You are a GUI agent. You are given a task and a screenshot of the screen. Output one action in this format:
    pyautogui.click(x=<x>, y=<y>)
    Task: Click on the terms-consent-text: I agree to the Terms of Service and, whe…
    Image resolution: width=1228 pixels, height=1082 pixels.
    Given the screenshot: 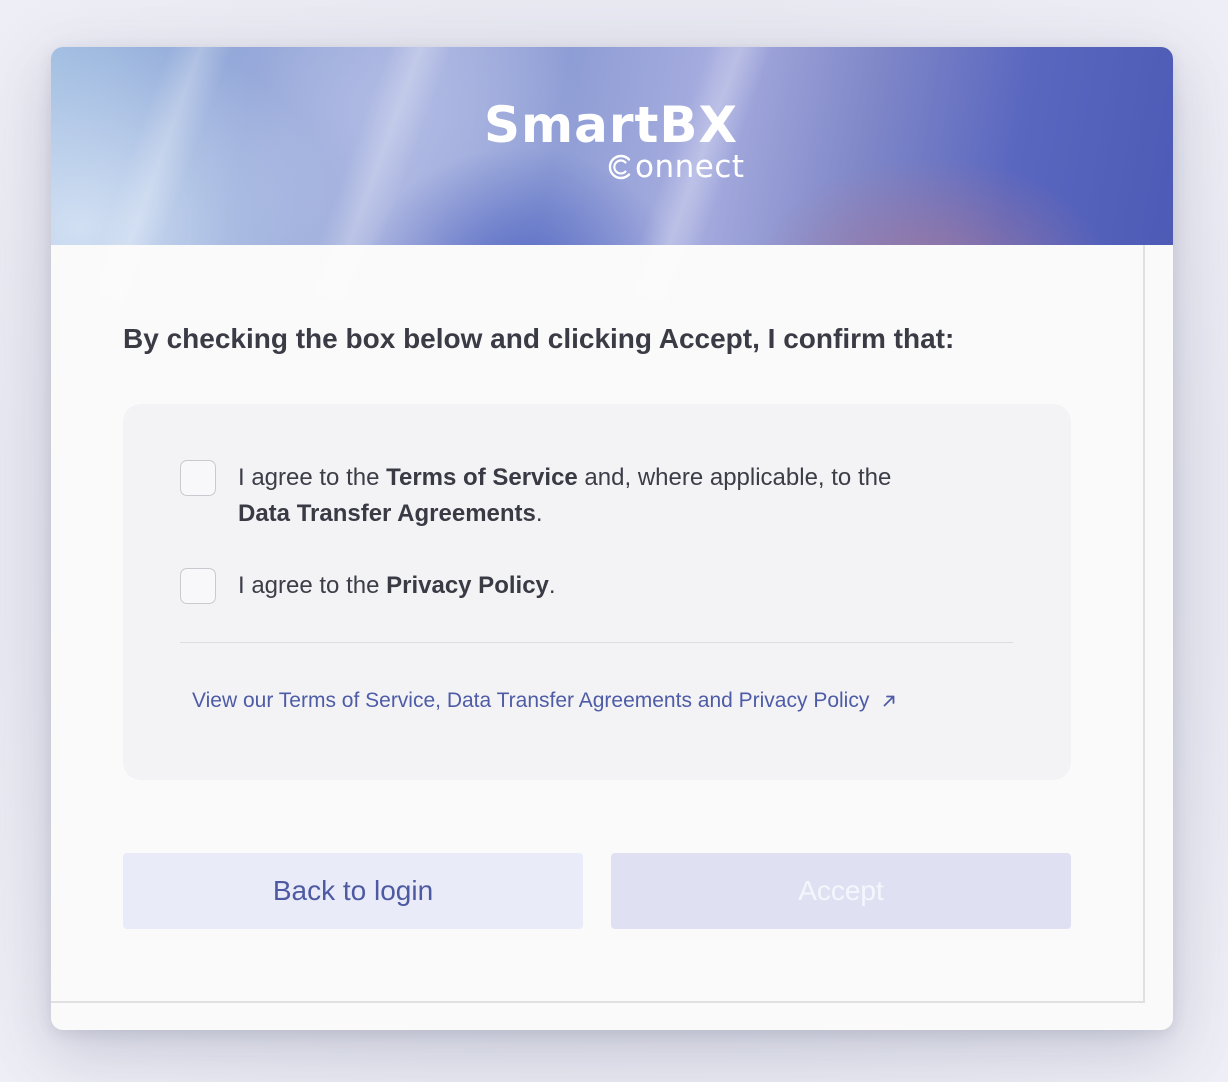 What is the action you would take?
    pyautogui.click(x=565, y=495)
    